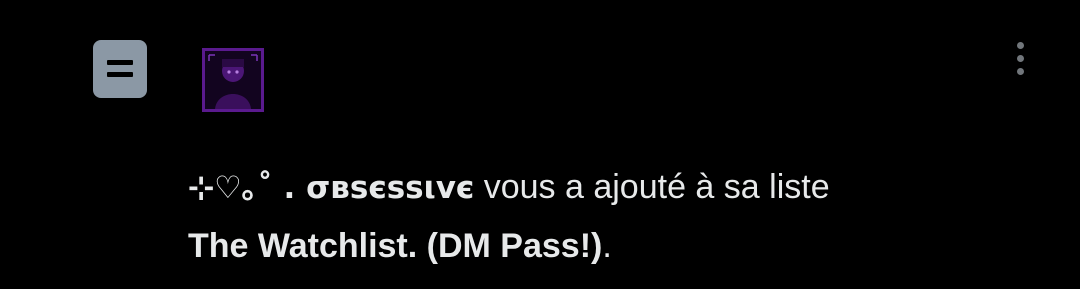  Describe the element at coordinates (331, 188) in the screenshot. I see `user-name-link: ⊹♡｡˚ . σвѕєѕѕιvє` at that location.